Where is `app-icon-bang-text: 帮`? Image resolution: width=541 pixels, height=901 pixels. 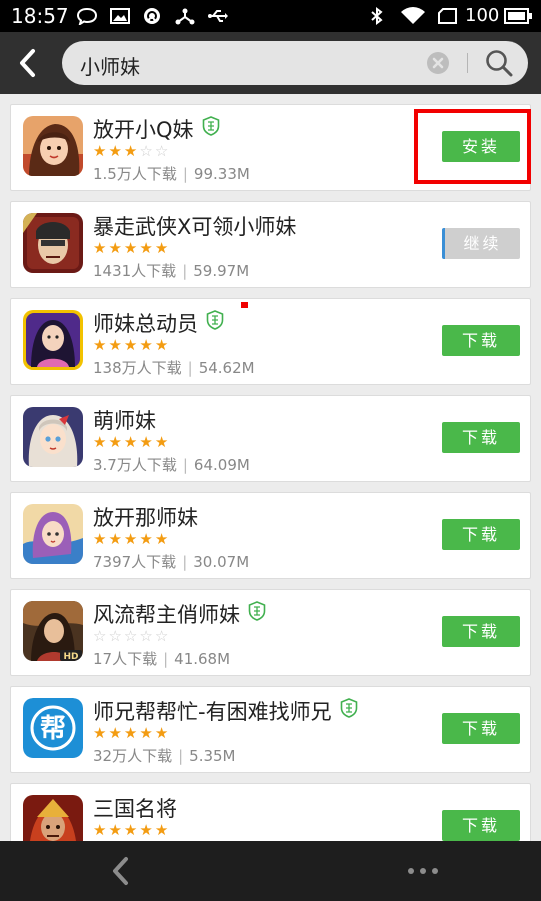
app-icon-bang-text: 帮 is located at coordinates (53, 728).